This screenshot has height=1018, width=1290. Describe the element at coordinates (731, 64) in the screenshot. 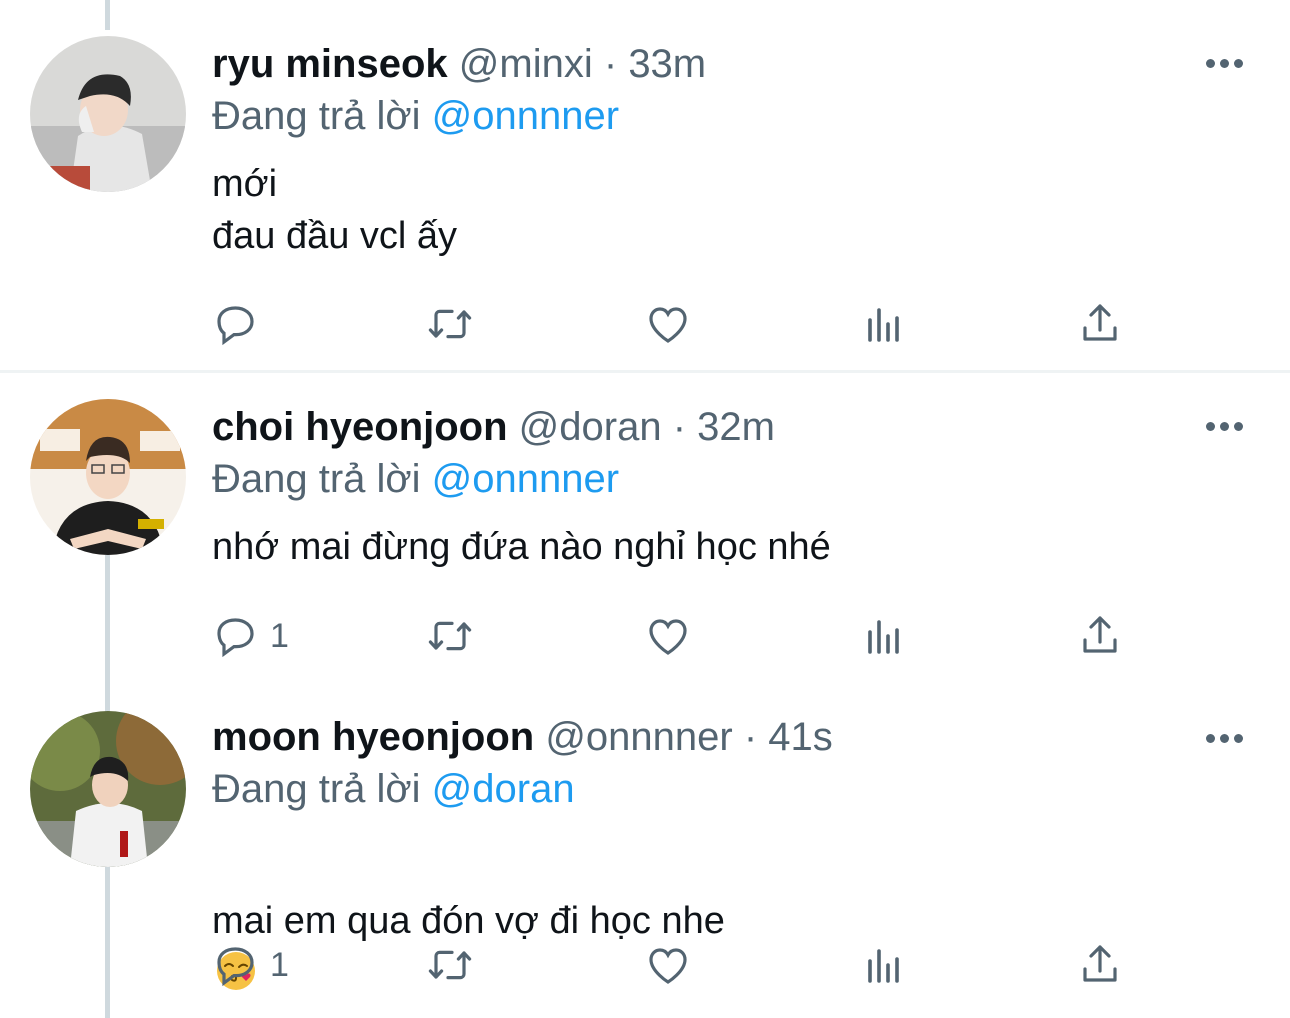

I see `tweet-header: ryu minseok @minxi · 33m` at that location.